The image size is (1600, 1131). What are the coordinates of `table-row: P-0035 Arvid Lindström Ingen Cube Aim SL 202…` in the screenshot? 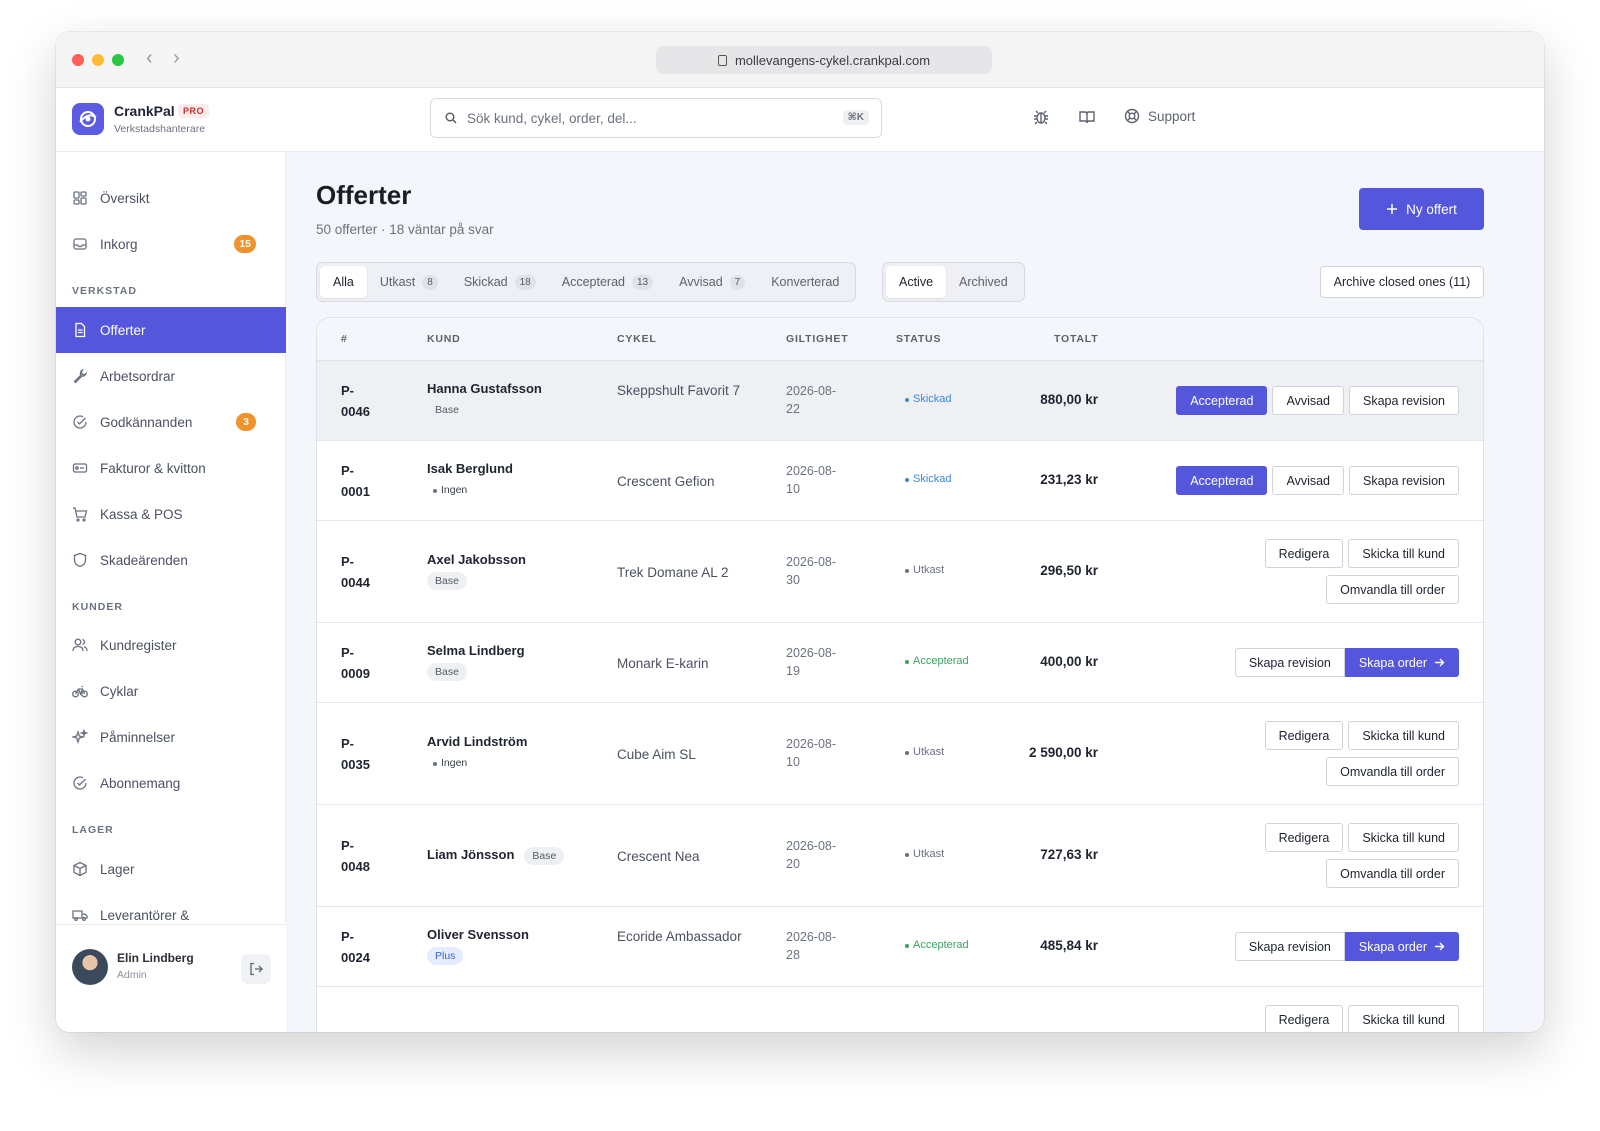 It's located at (900, 754).